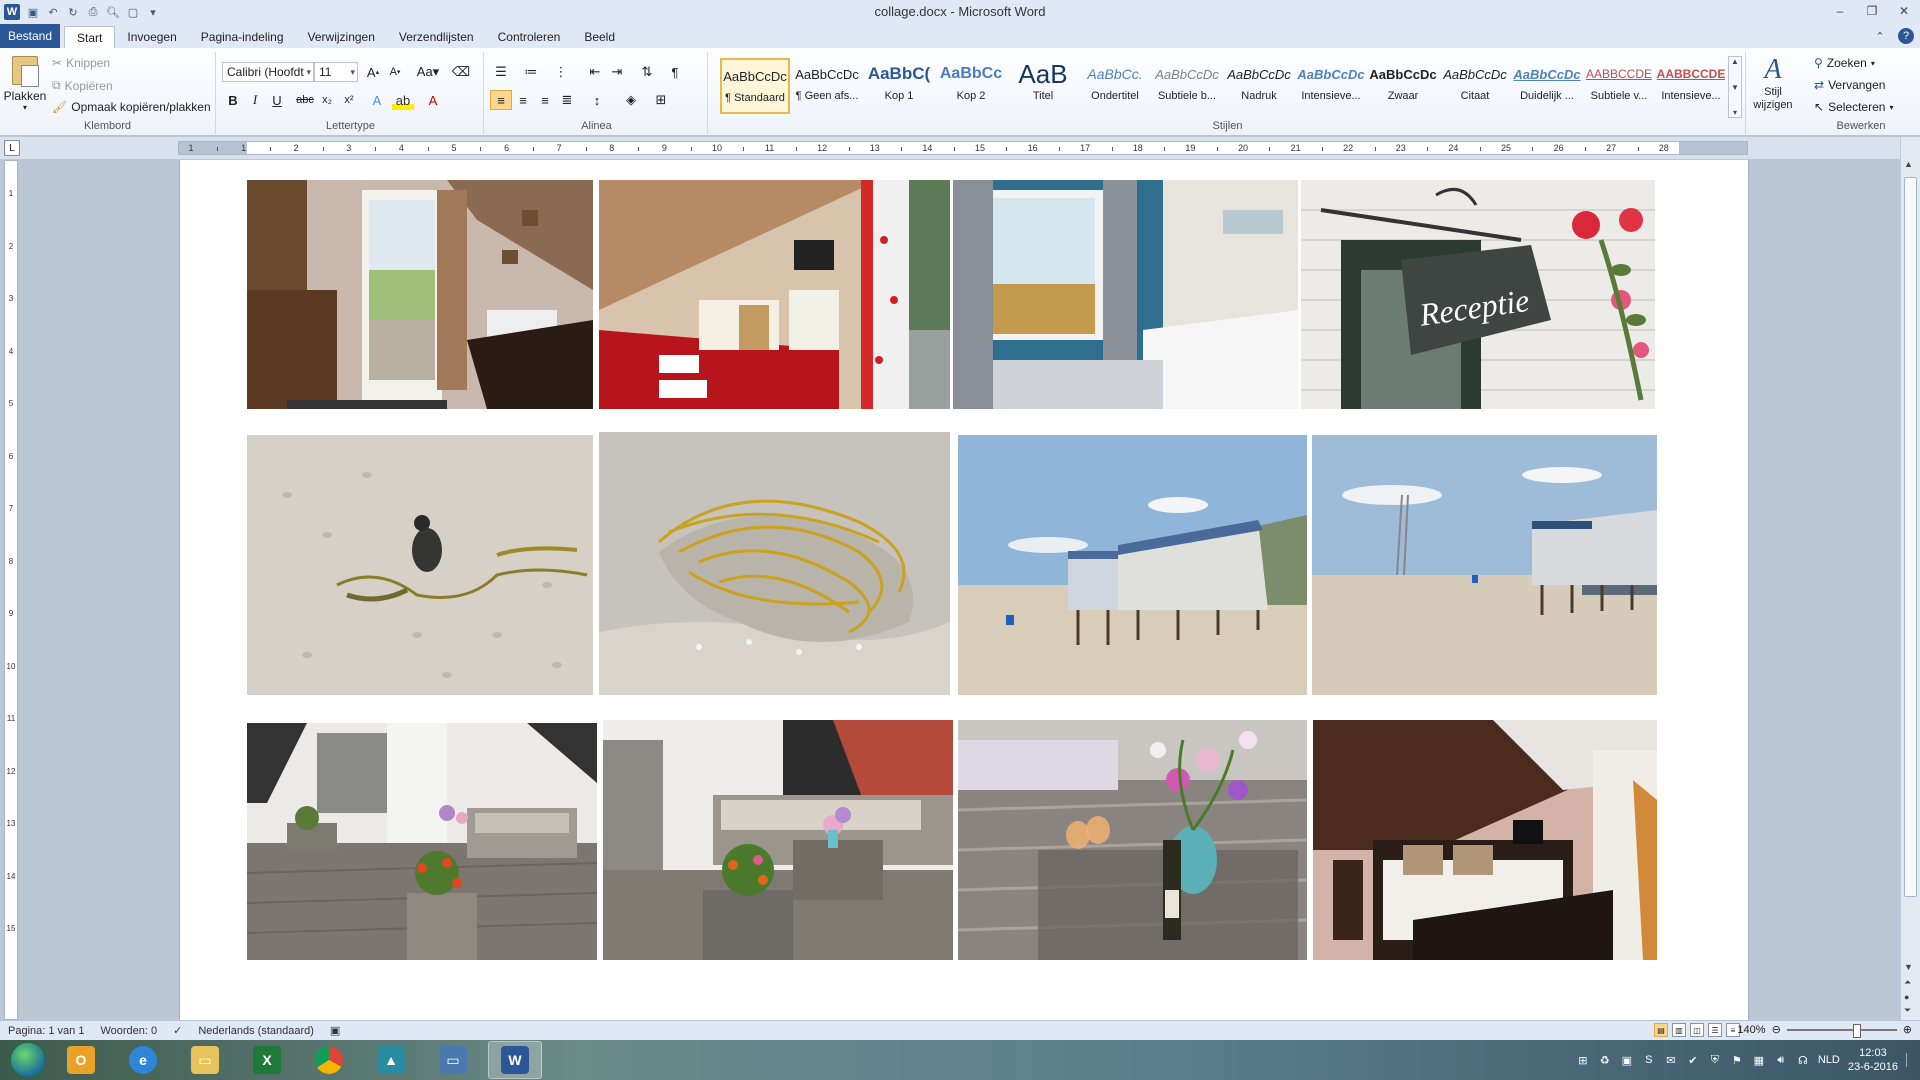  What do you see at coordinates (267, 1060) in the screenshot?
I see `taskbar-excel: X` at bounding box center [267, 1060].